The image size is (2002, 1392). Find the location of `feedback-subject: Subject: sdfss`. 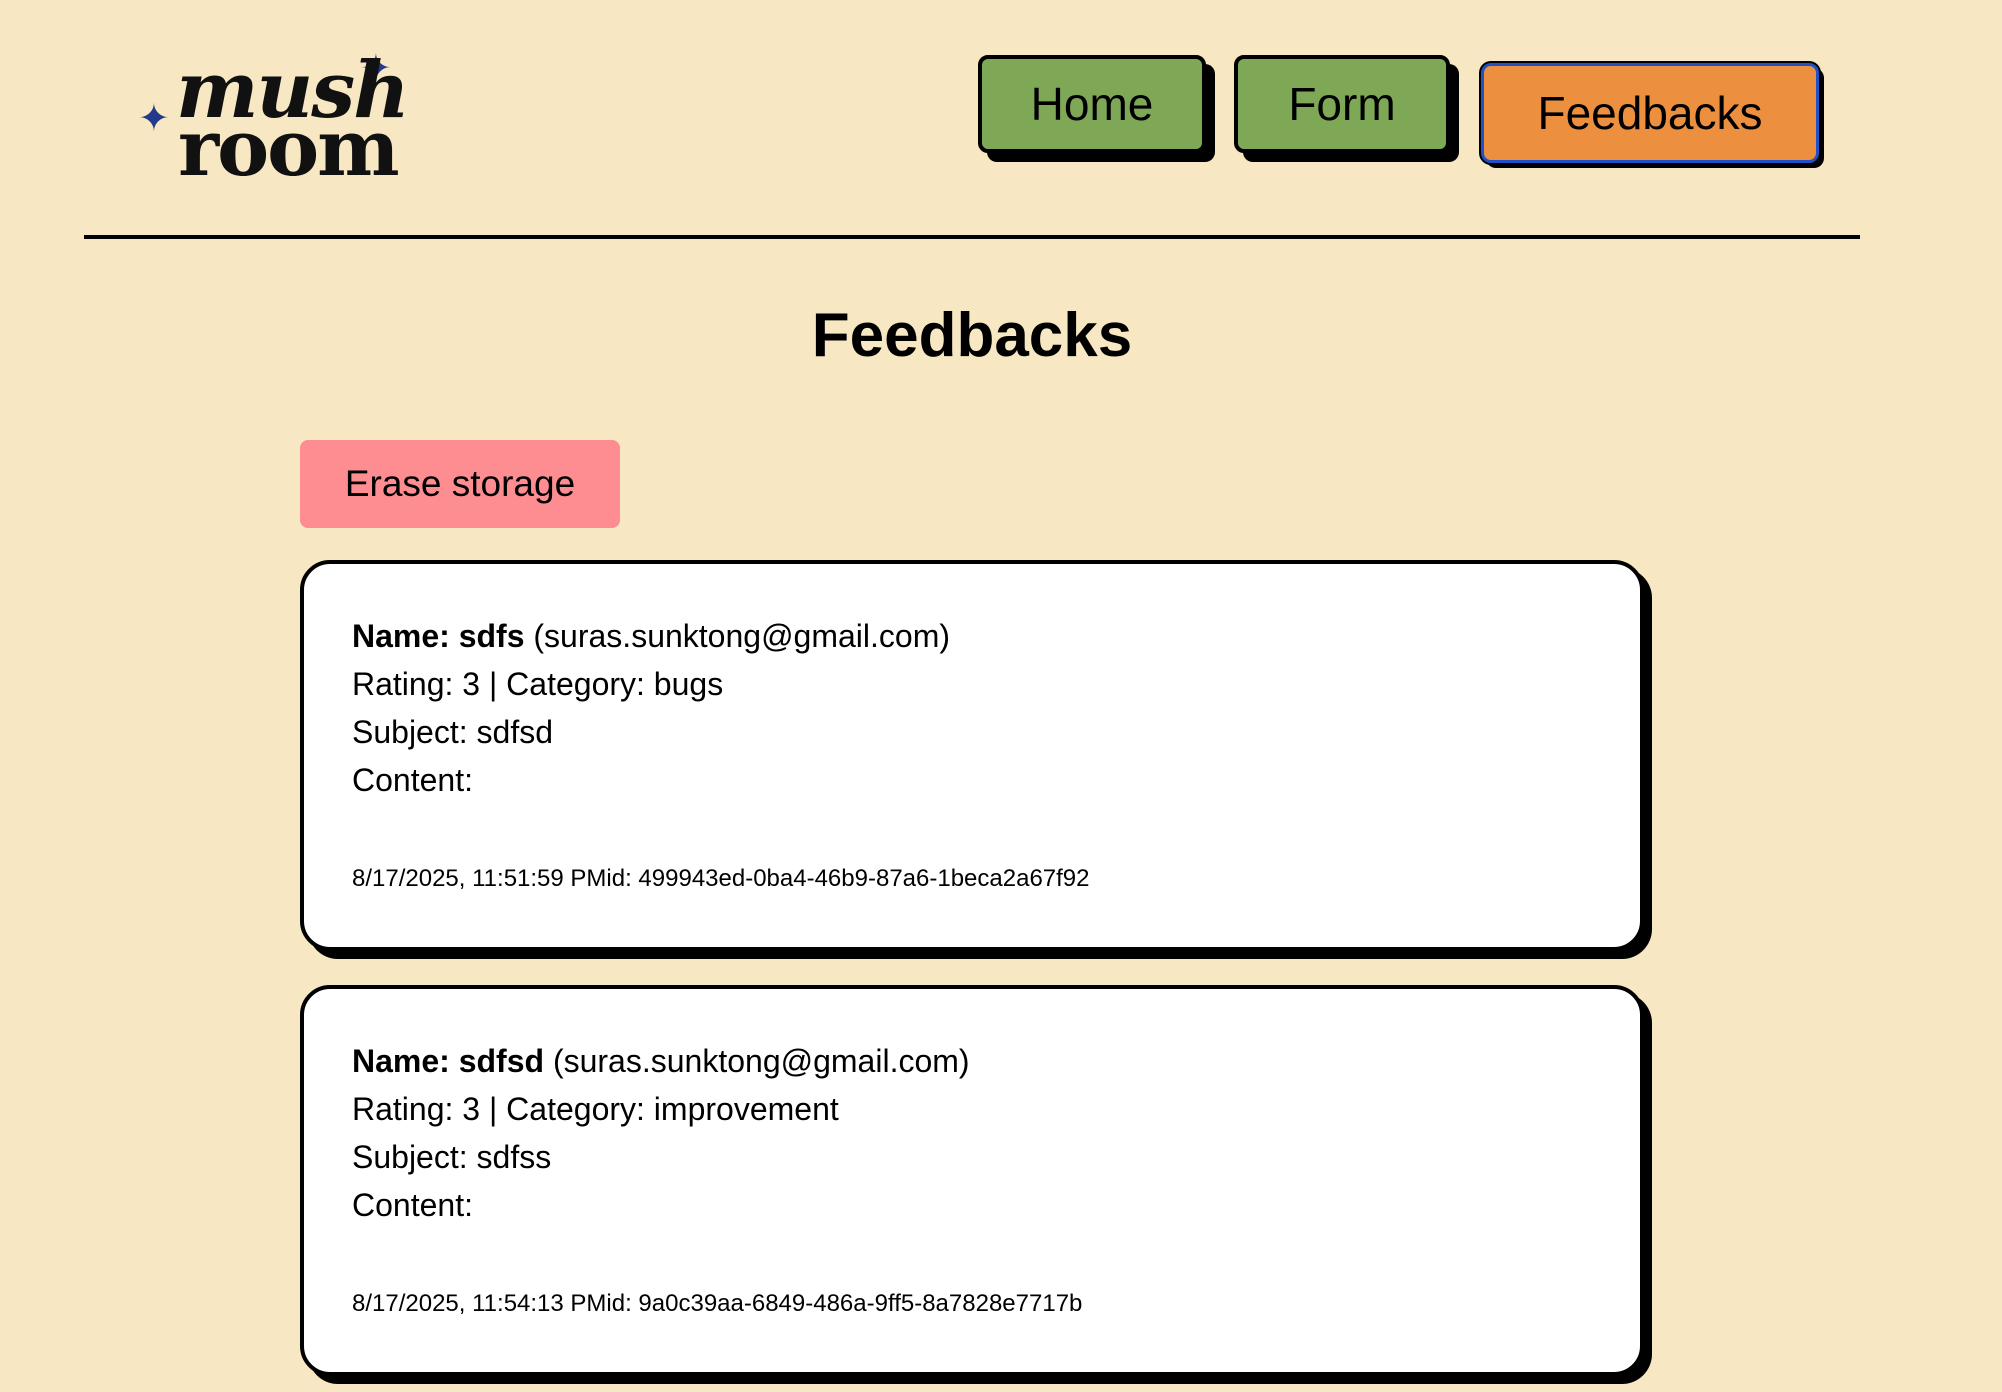

feedback-subject: Subject: sdfss is located at coordinates (452, 1157).